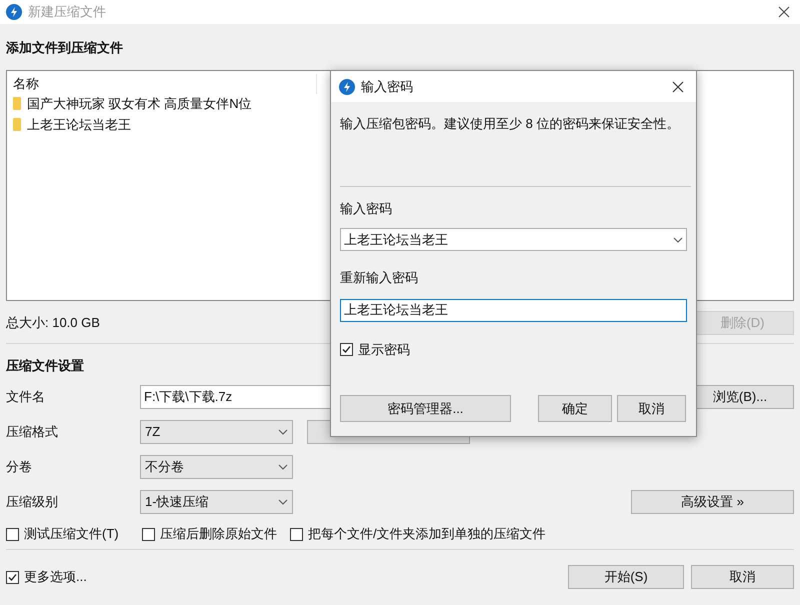  What do you see at coordinates (216, 432) in the screenshot?
I see `dropdown: 7Z` at bounding box center [216, 432].